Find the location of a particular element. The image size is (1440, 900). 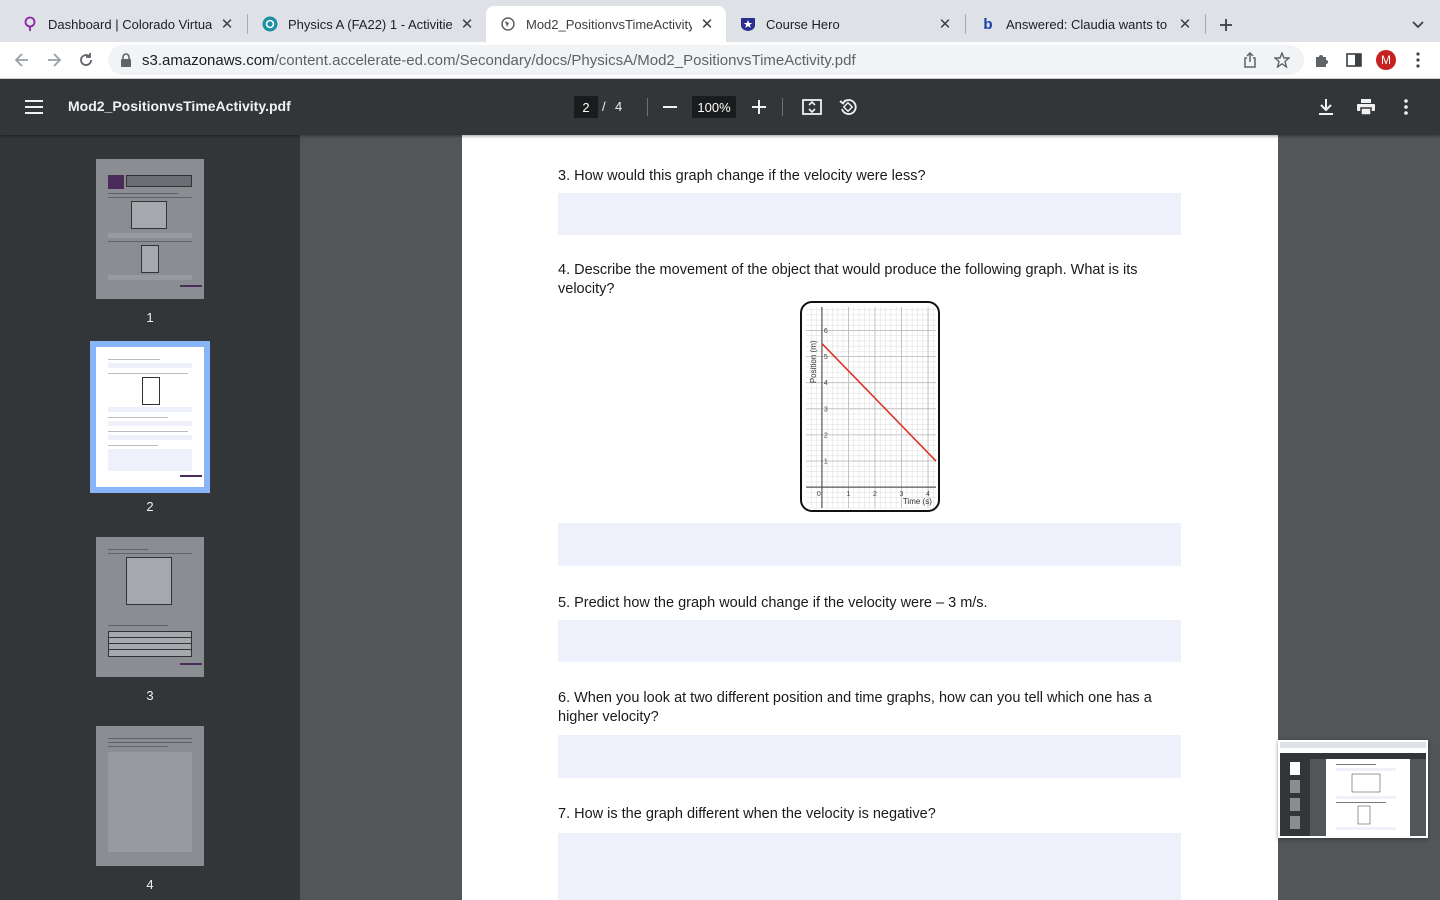

bulb-icon is located at coordinates (30, 24).